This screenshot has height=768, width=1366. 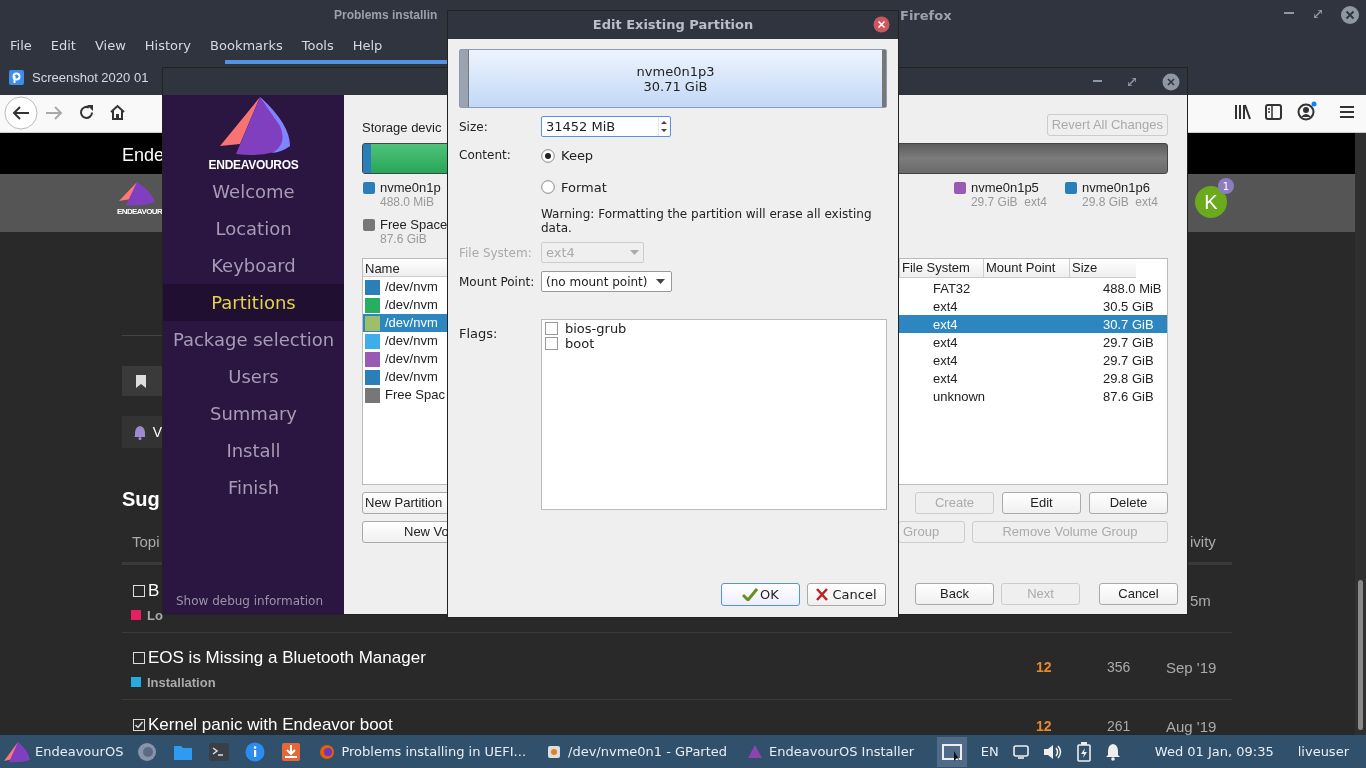 I want to click on mount-point-dropdown: (no mount point), so click(x=606, y=281).